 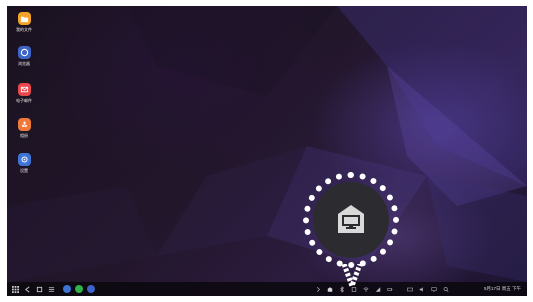 What do you see at coordinates (24, 89) in the screenshot?
I see `mail-icon` at bounding box center [24, 89].